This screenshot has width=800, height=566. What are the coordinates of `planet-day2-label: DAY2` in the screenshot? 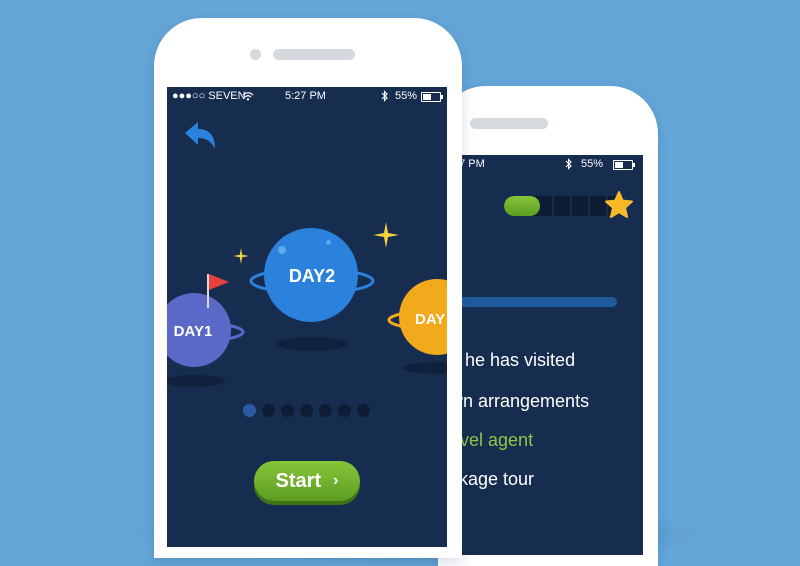 It's located at (312, 276).